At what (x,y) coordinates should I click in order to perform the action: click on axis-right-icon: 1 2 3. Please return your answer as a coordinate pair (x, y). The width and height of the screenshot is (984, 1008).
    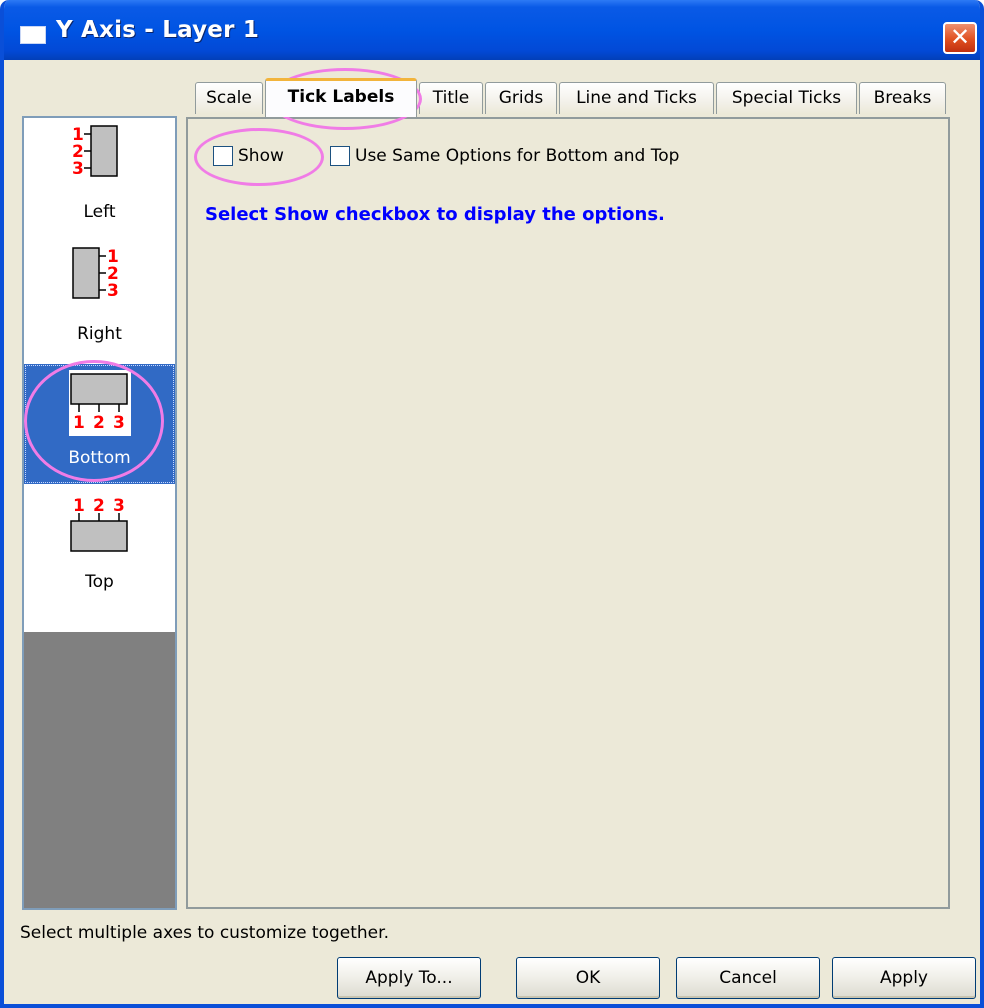
    Looking at the image, I should click on (95, 274).